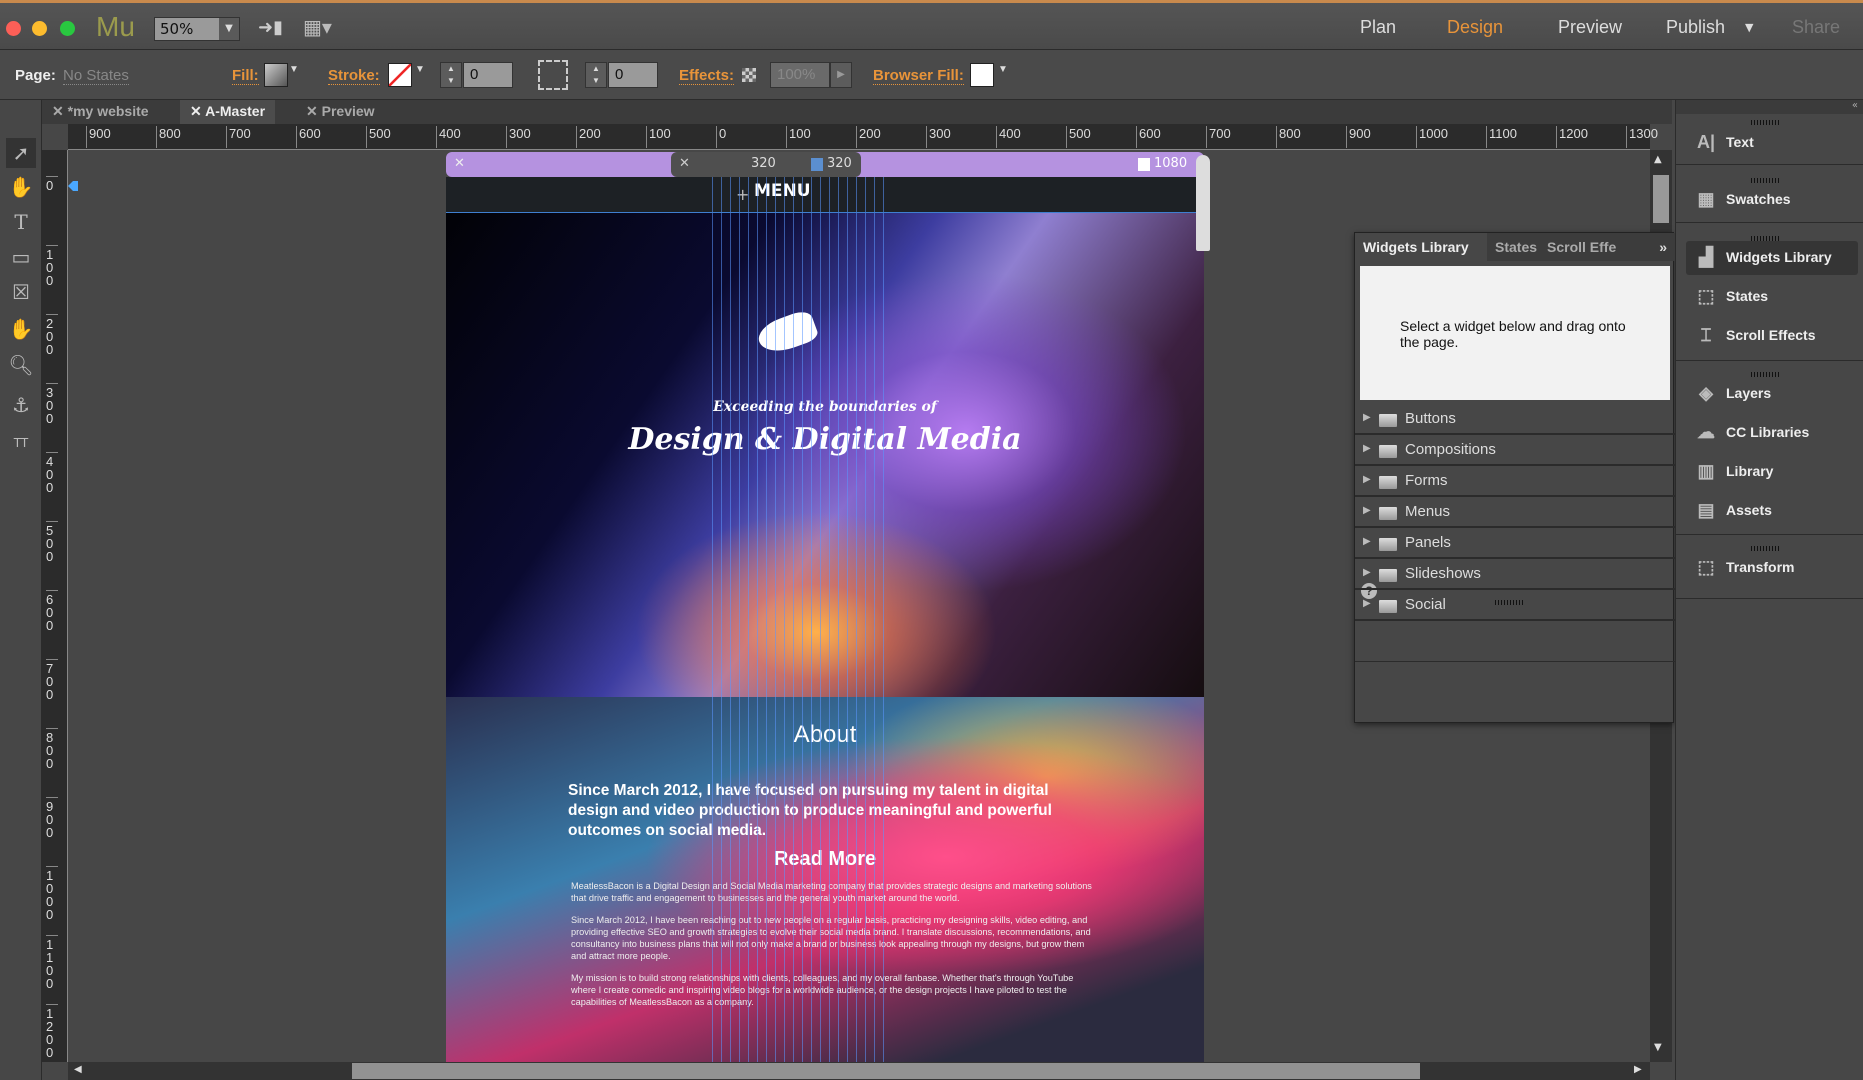  I want to click on vertical-scroll-thumb, so click(1661, 199).